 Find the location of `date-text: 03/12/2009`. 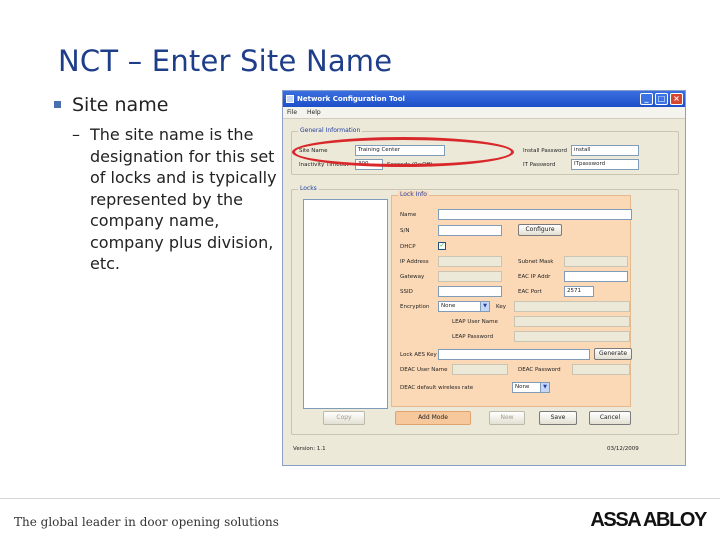

date-text: 03/12/2009 is located at coordinates (623, 449).